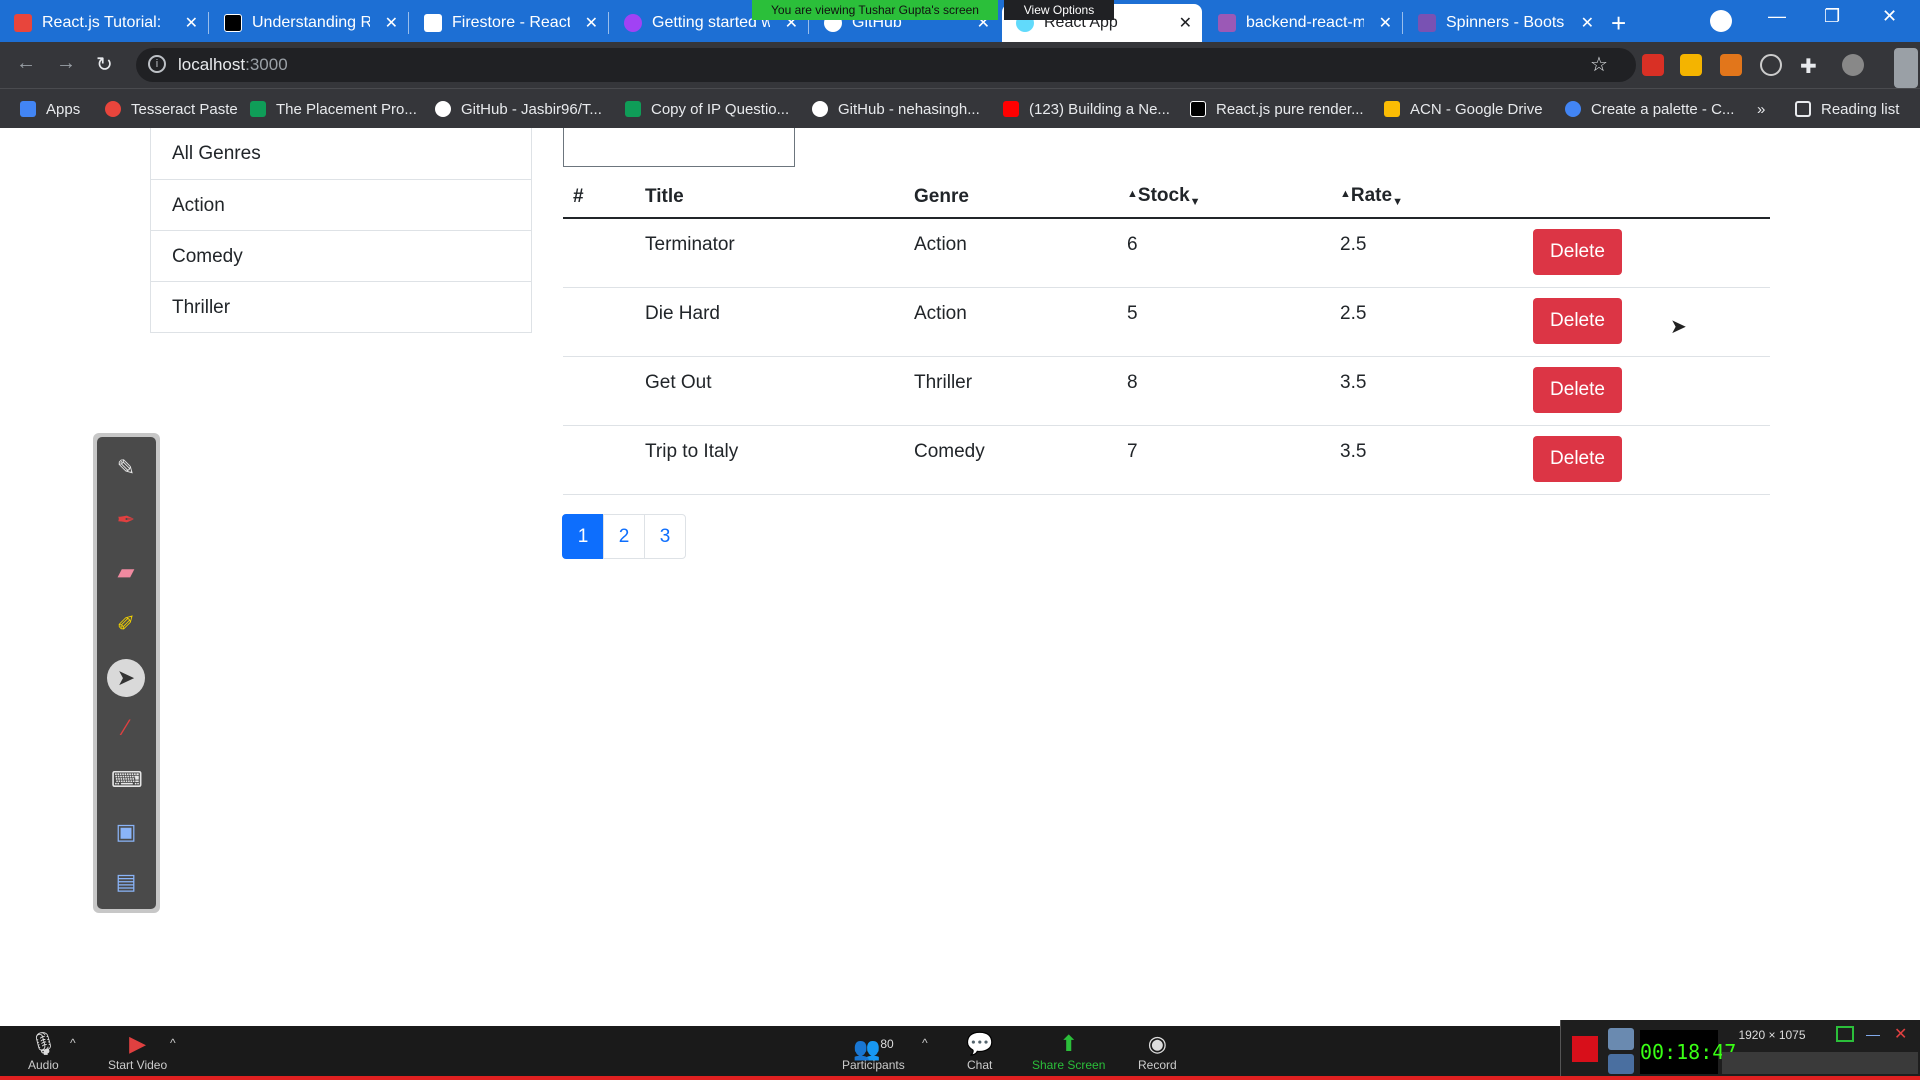 This screenshot has height=1080, width=1920. What do you see at coordinates (1233, 197) in the screenshot?
I see `col-header-stock: ▲Stock▼` at bounding box center [1233, 197].